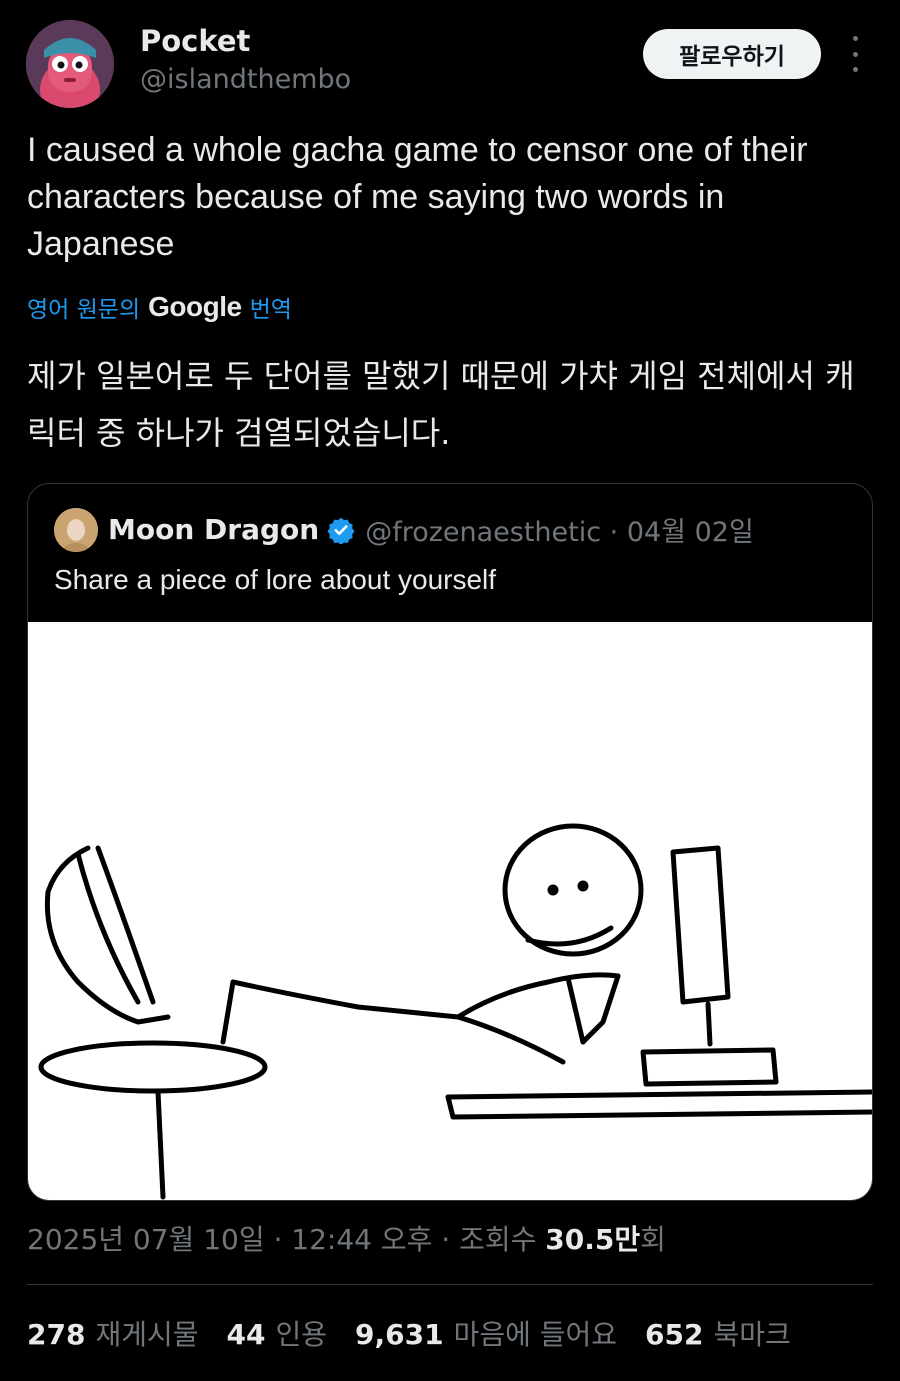 The image size is (900, 1381). Describe the element at coordinates (593, 1239) in the screenshot. I see `view-count: 30.5만` at that location.